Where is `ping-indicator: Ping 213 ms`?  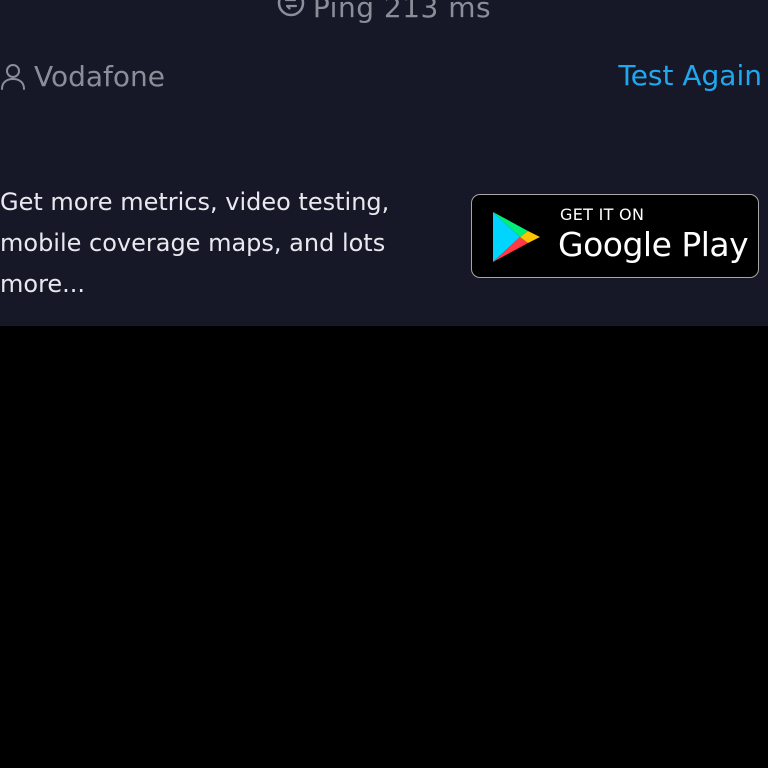 ping-indicator: Ping 213 ms is located at coordinates (384, 13).